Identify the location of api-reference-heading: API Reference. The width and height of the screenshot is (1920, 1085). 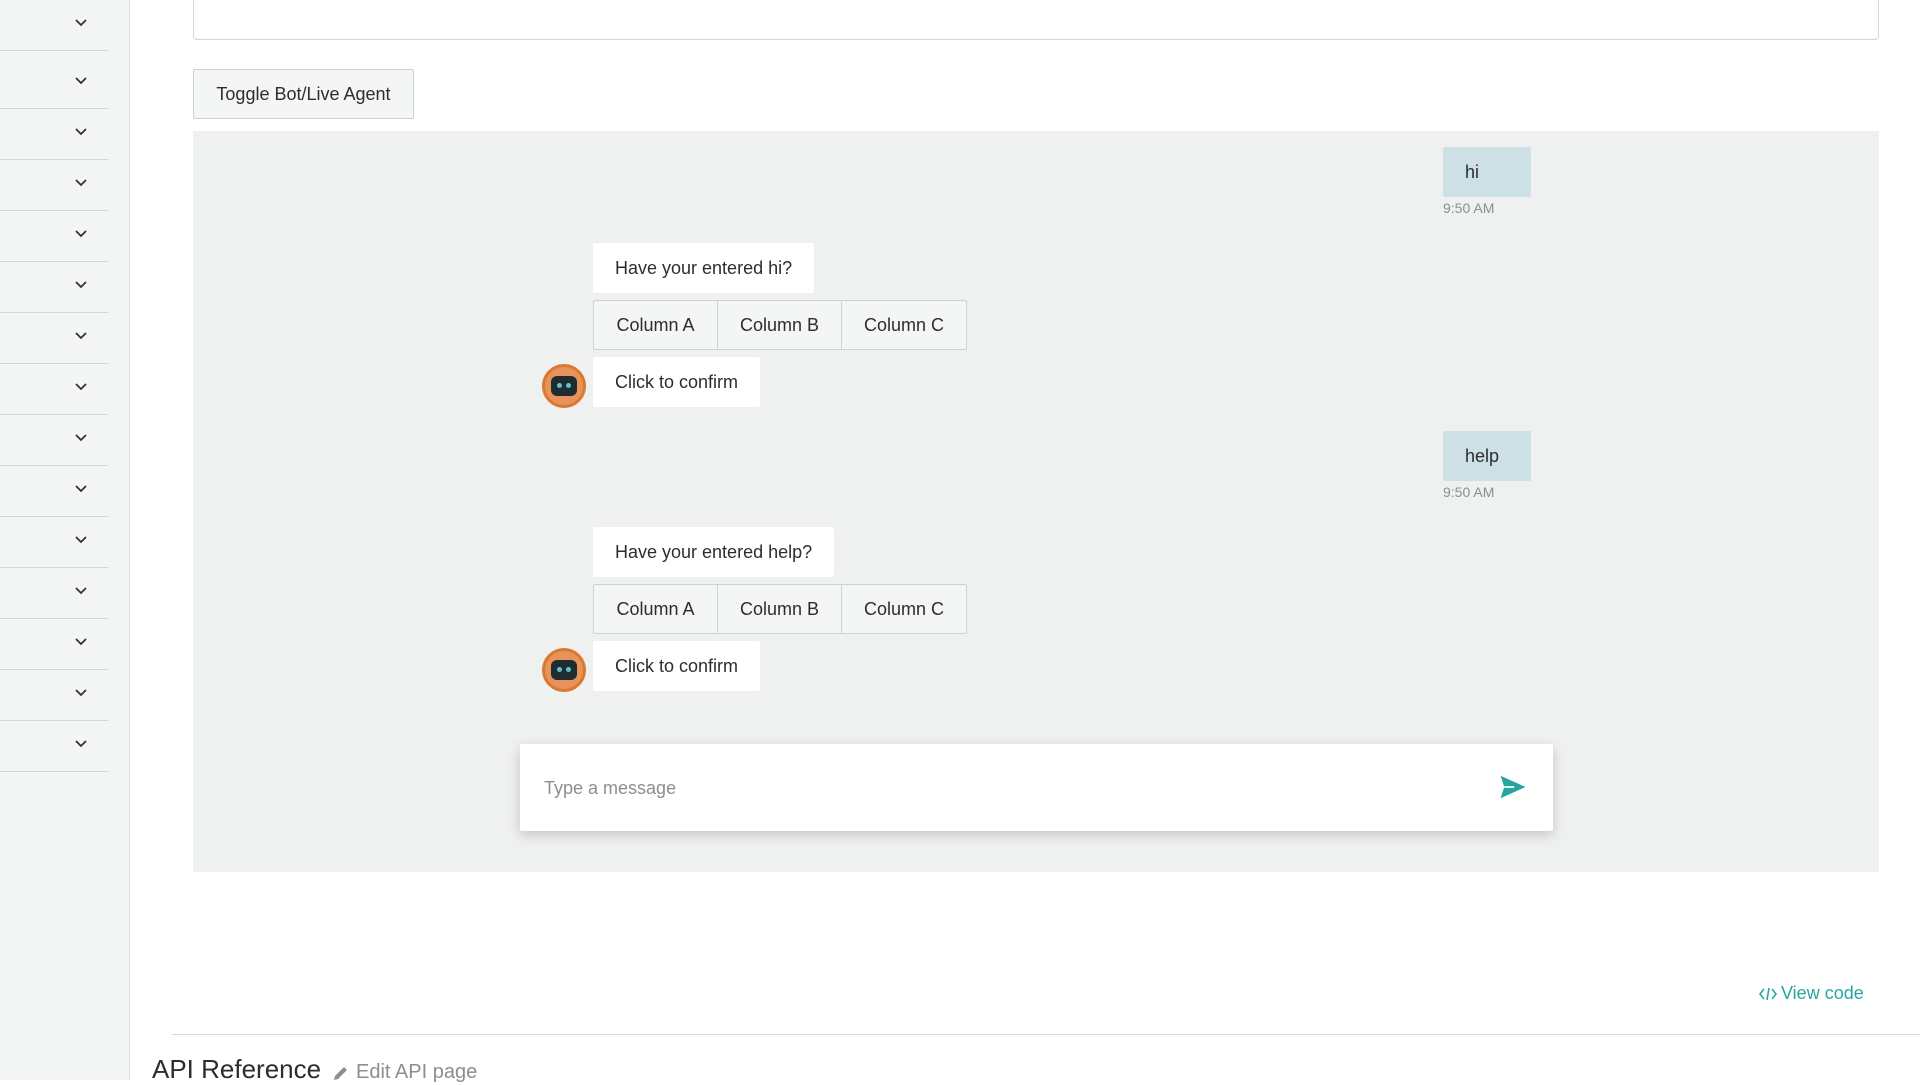
(237, 1069).